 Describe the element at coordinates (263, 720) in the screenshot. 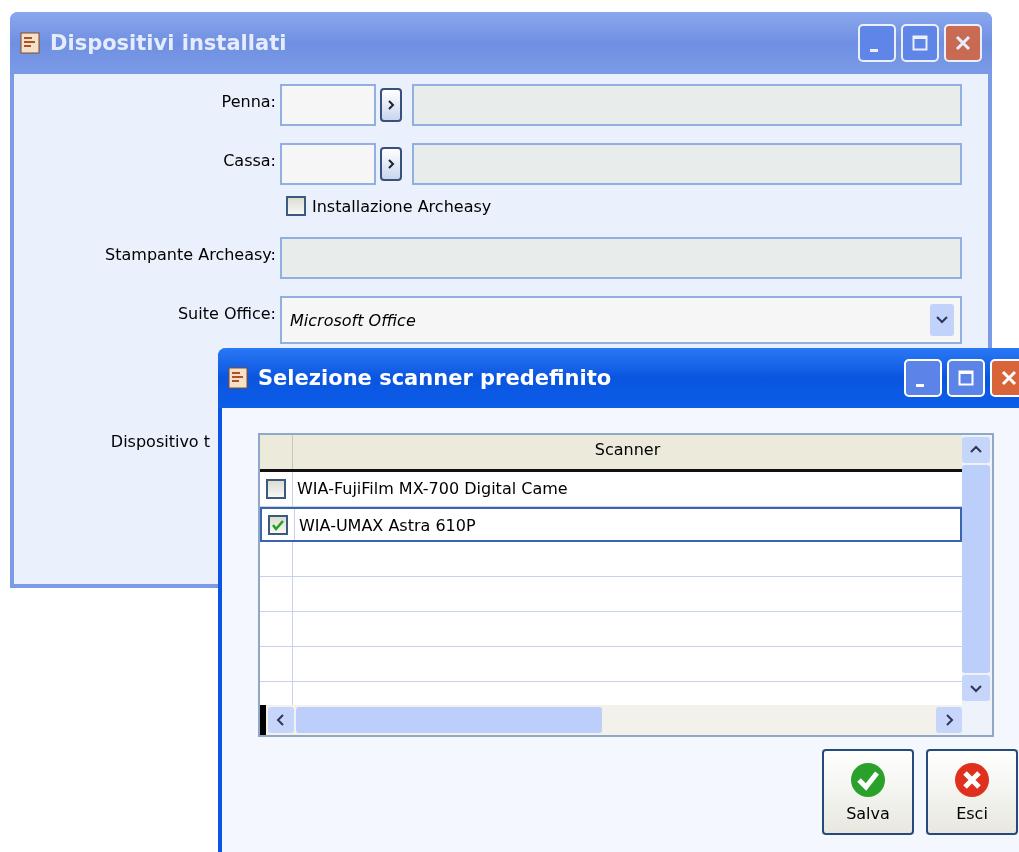

I see `row-marker` at that location.